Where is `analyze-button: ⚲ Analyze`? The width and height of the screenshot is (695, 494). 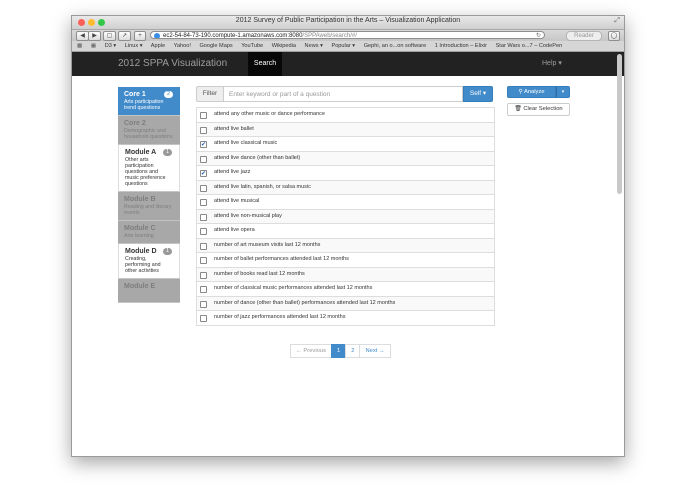
analyze-button: ⚲ Analyze is located at coordinates (531, 92).